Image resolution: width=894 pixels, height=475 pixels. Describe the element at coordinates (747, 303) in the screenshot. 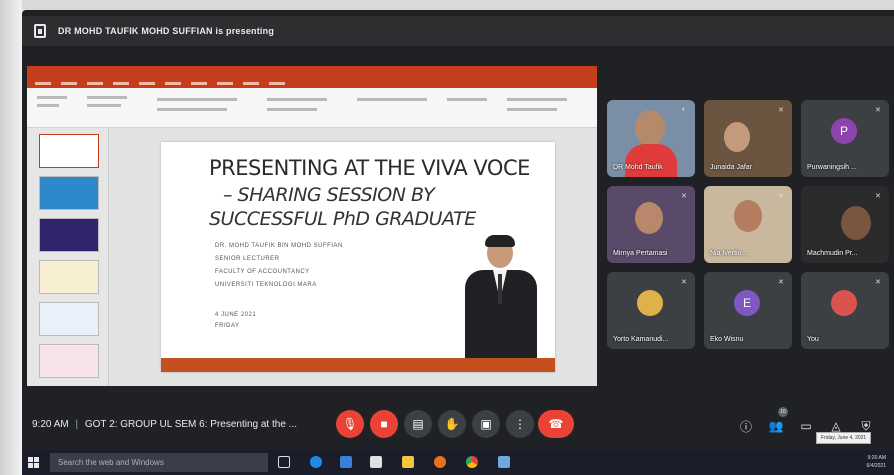

I see `avatar: E` at that location.